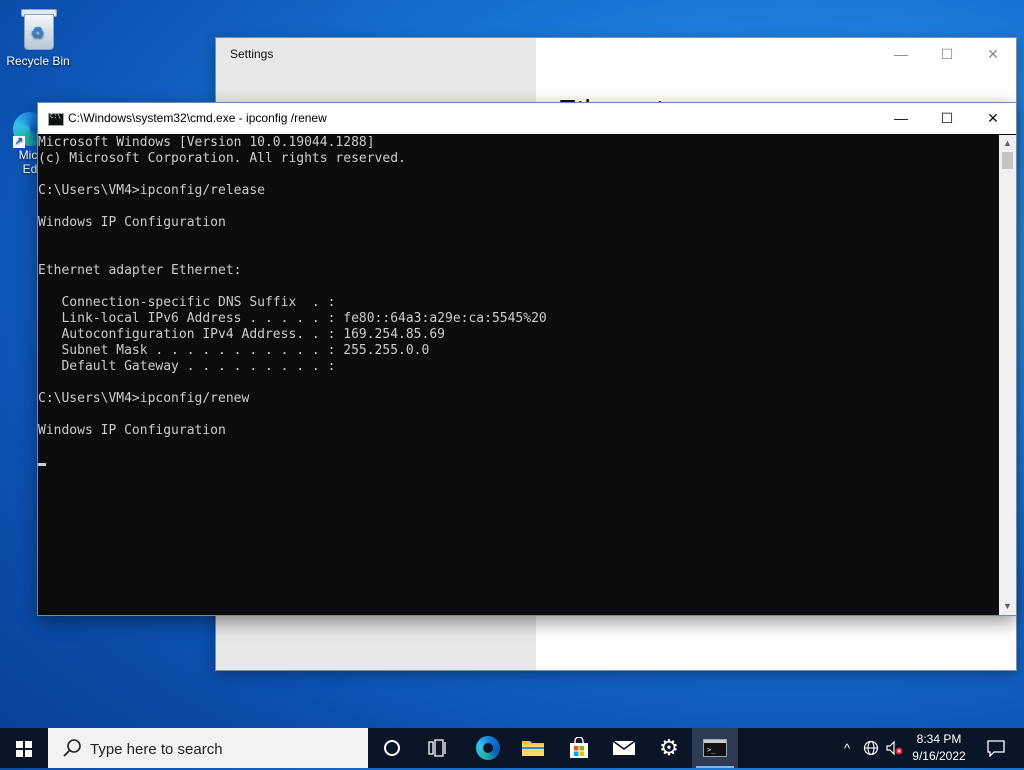  Describe the element at coordinates (1007, 375) in the screenshot. I see `console-scrollbar: ▲ ▼` at that location.